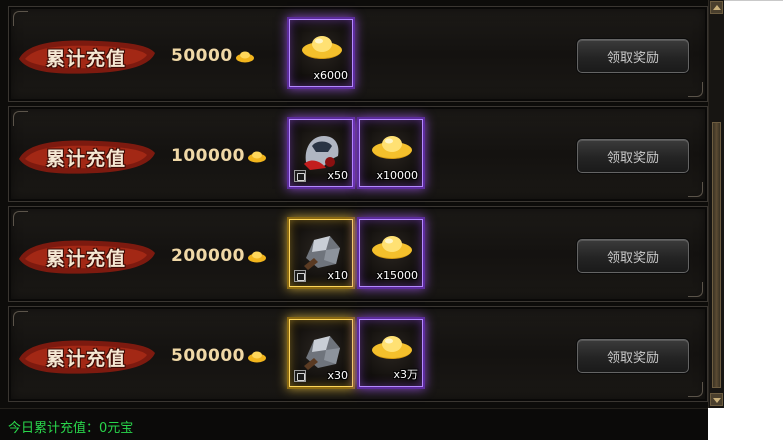 The image size is (783, 440). I want to click on item-quantity: x10, so click(337, 275).